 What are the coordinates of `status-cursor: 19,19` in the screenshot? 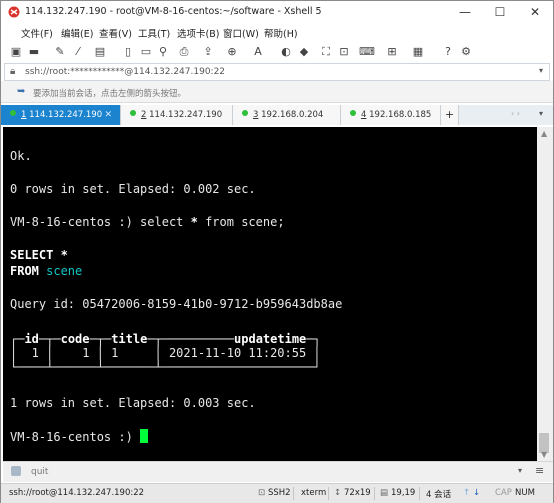 It's located at (403, 493).